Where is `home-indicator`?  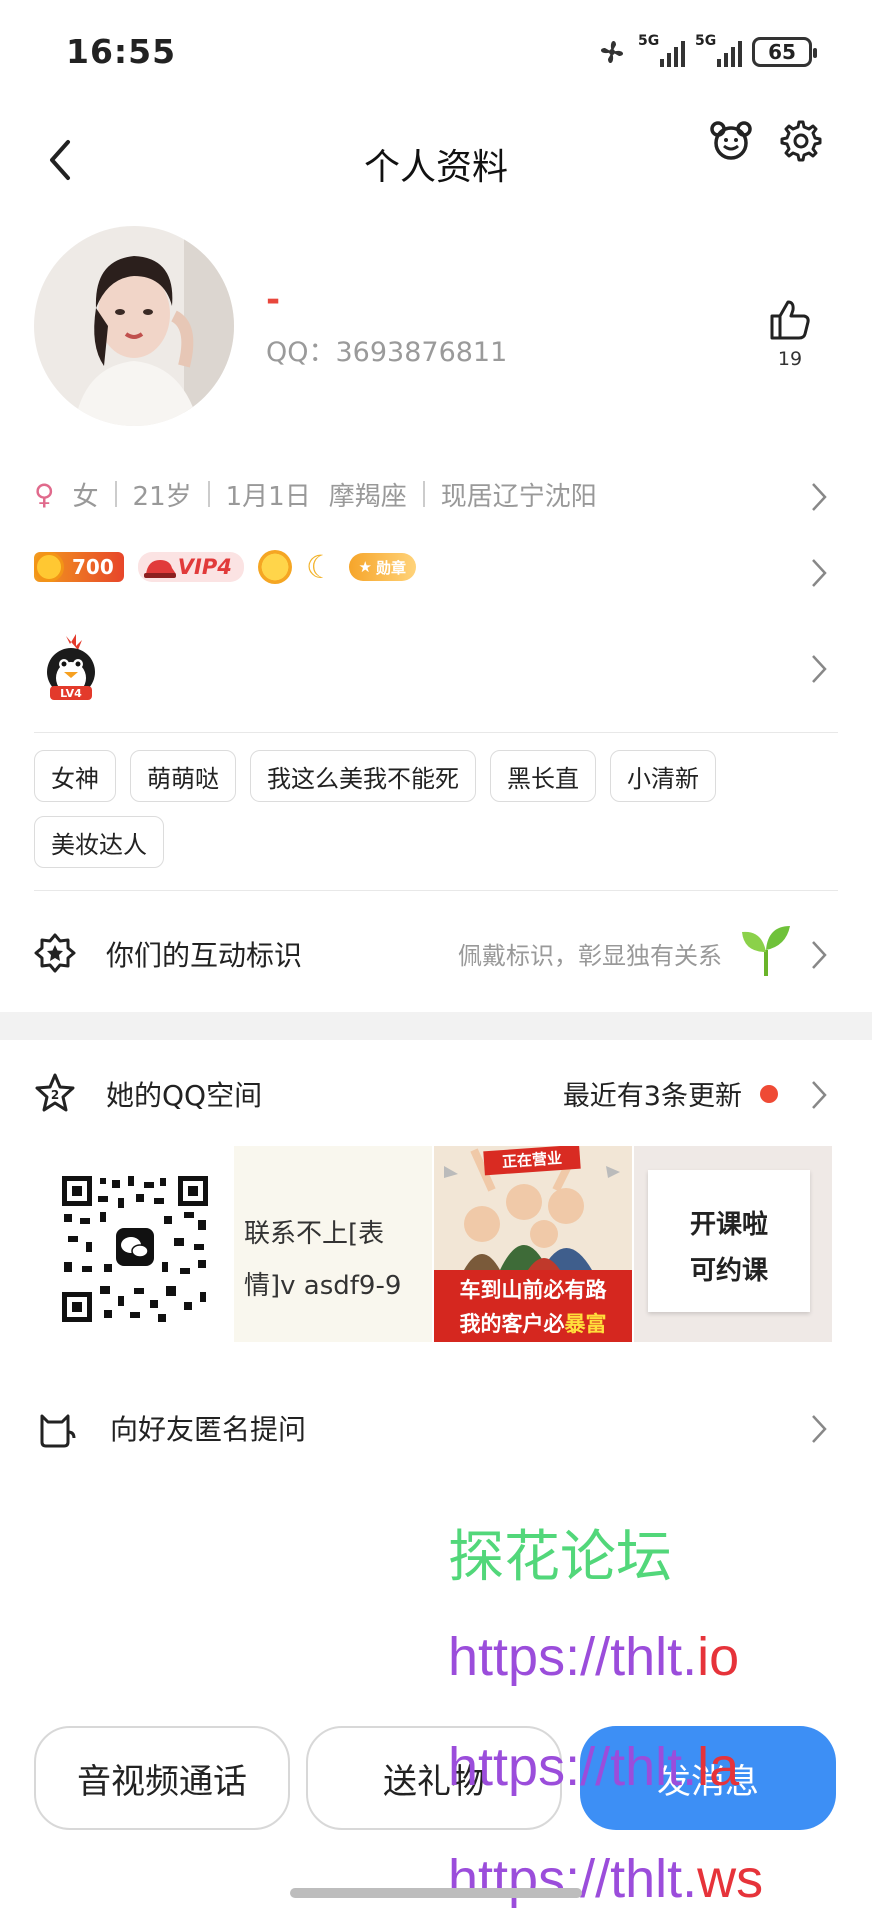 home-indicator is located at coordinates (436, 1893).